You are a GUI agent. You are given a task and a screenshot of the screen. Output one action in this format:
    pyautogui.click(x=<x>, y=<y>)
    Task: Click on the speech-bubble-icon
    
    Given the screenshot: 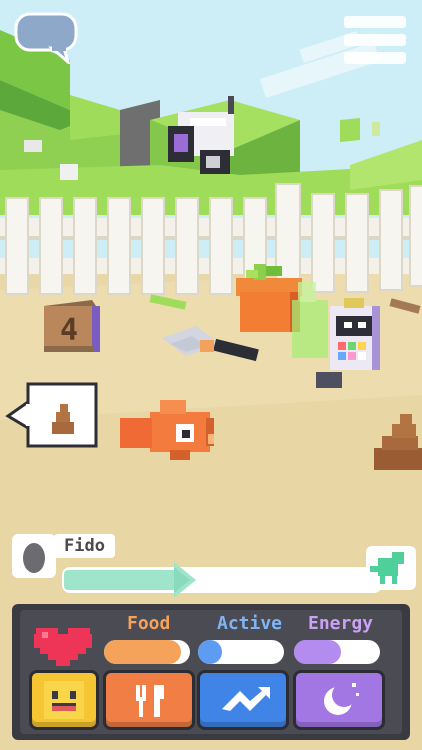 What is the action you would take?
    pyautogui.click(x=46, y=39)
    